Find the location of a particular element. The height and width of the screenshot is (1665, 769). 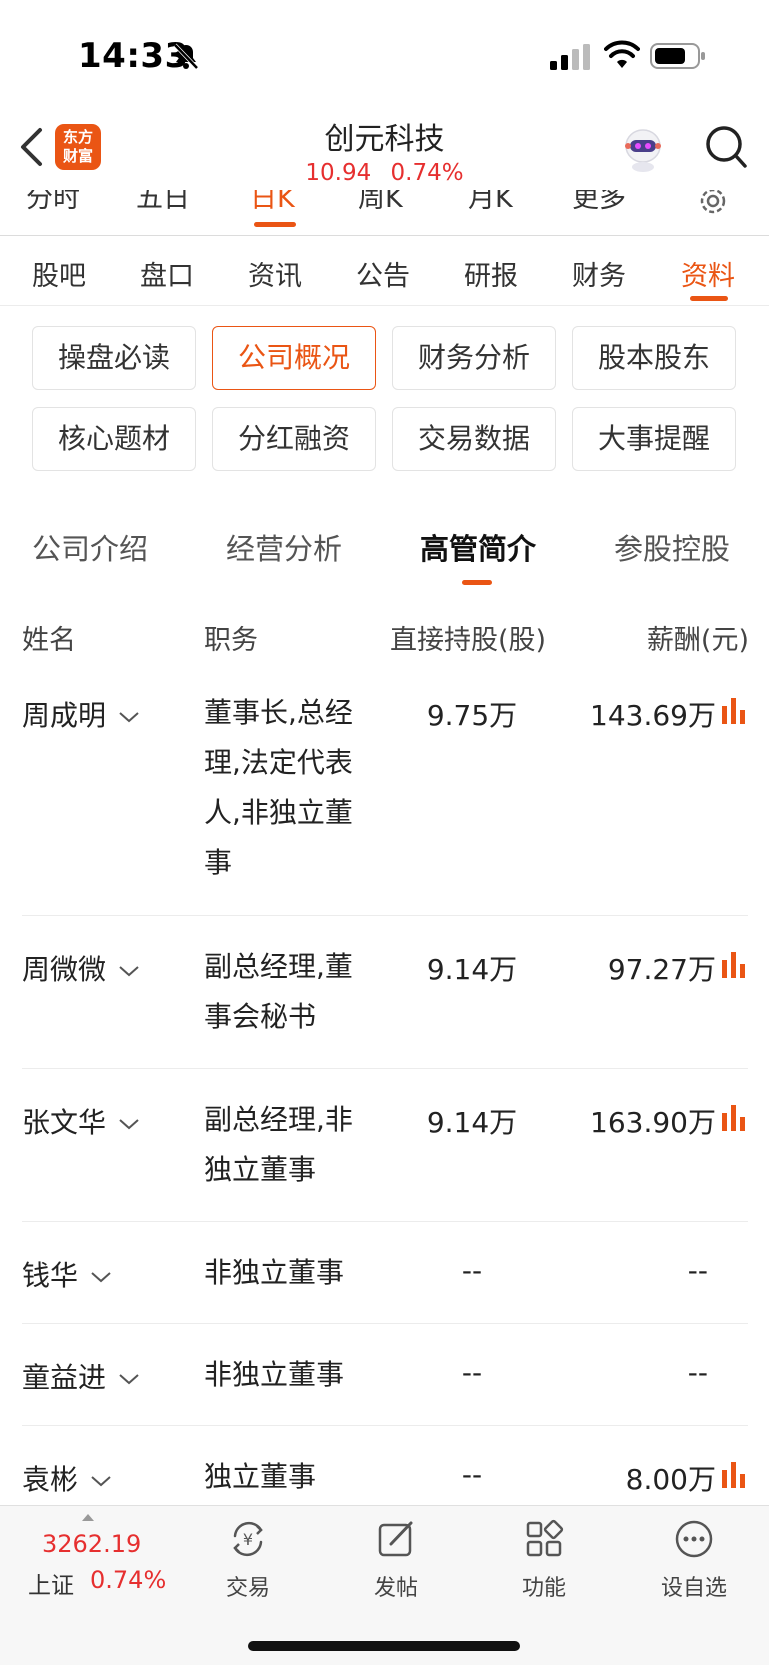

tab-guba: 股吧 is located at coordinates (59, 273).